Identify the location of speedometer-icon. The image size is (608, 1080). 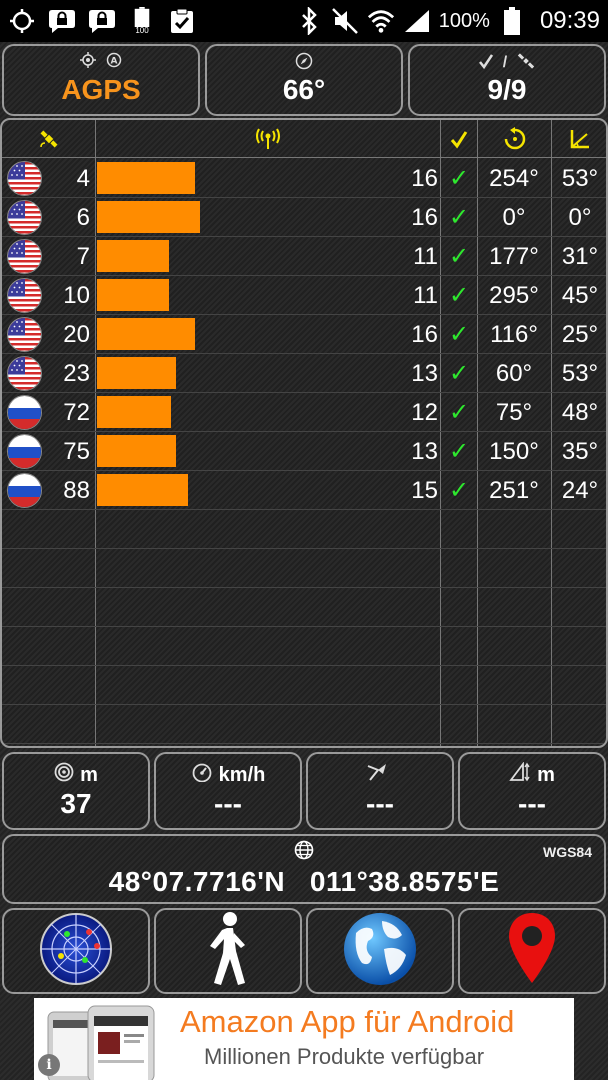
(202, 775).